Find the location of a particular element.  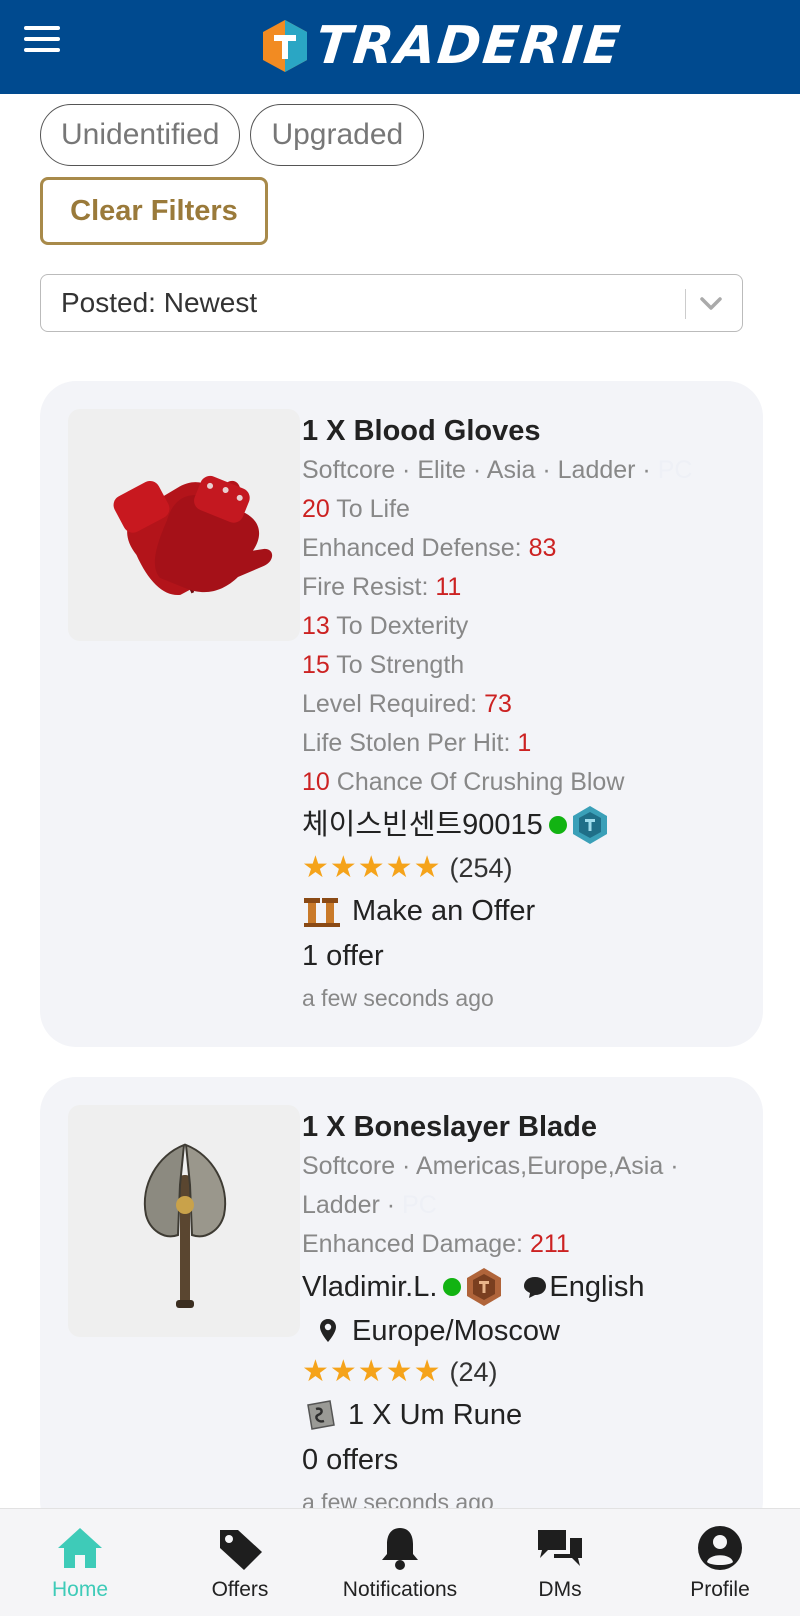

seller-rating: ★★★★★ (254) is located at coordinates (522, 868).